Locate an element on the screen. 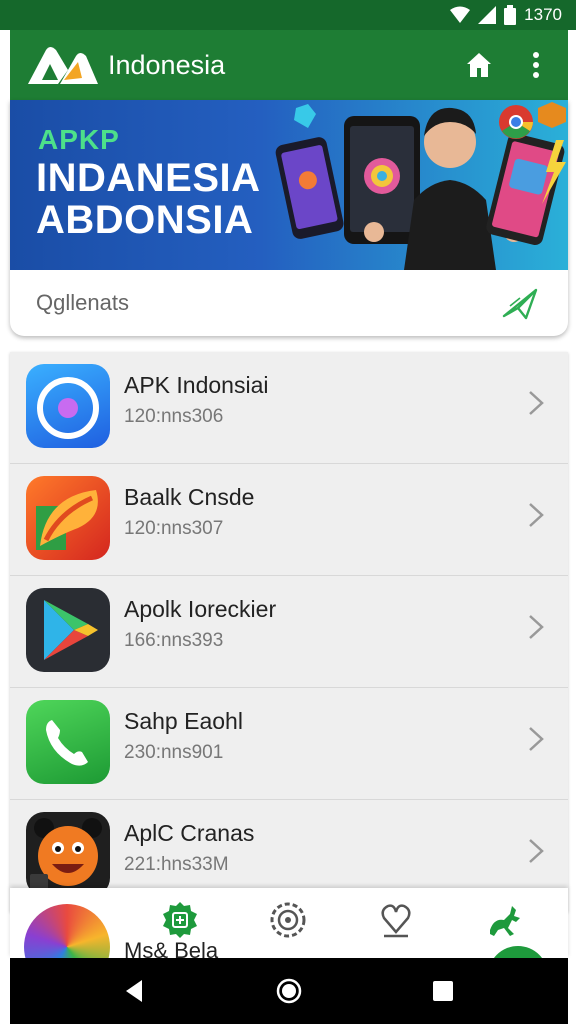 This screenshot has width=576, height=1024. more-options-icon is located at coordinates (536, 65).